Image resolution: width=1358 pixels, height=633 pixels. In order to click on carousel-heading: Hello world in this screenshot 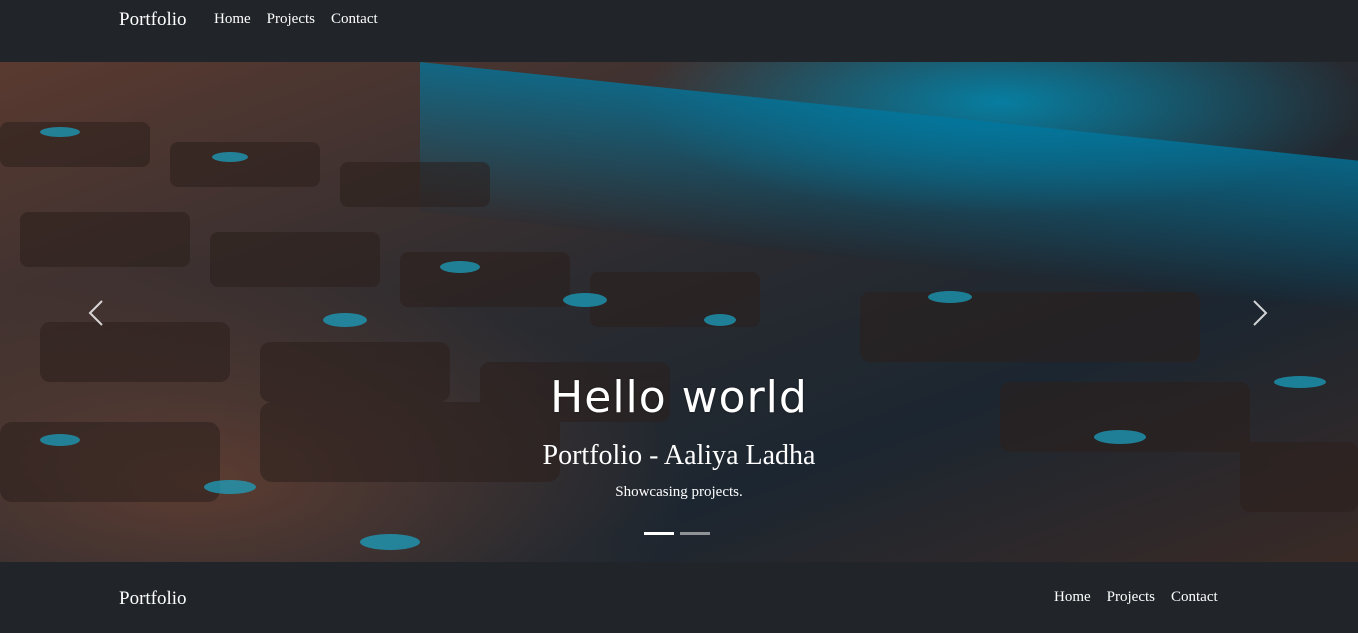, I will do `click(679, 397)`.